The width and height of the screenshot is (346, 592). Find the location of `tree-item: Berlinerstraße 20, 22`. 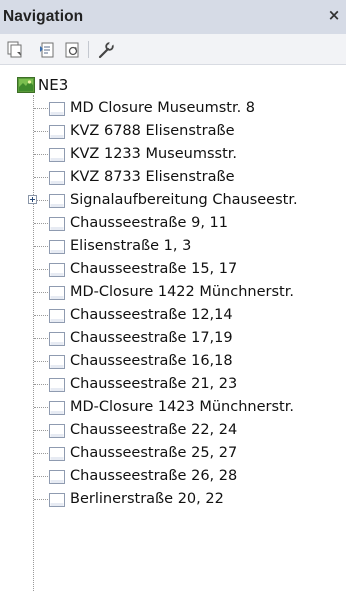

tree-item: Berlinerstraße 20, 22 is located at coordinates (173, 499).